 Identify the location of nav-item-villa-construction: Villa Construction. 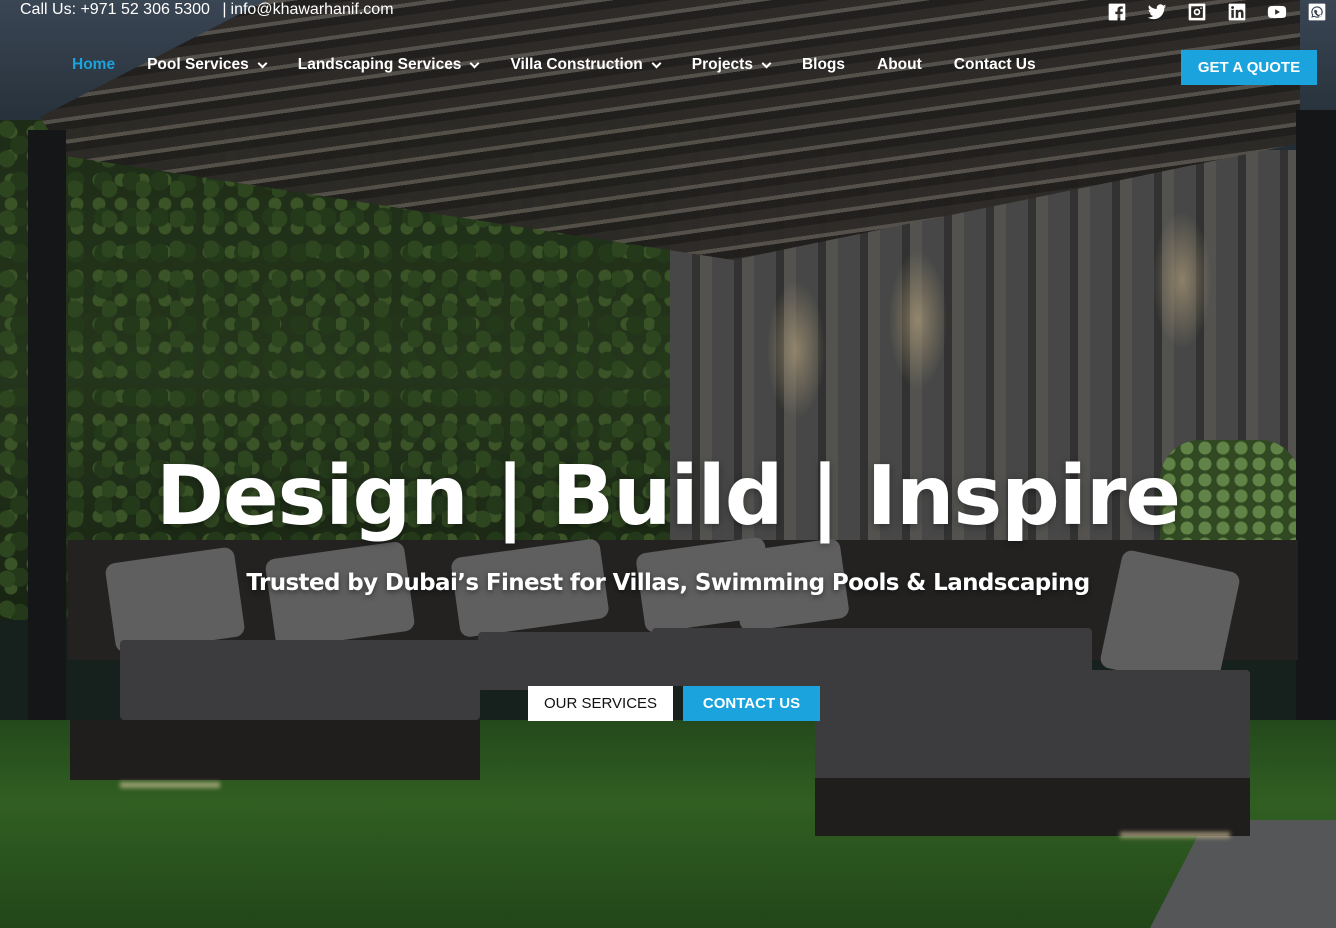
(586, 65).